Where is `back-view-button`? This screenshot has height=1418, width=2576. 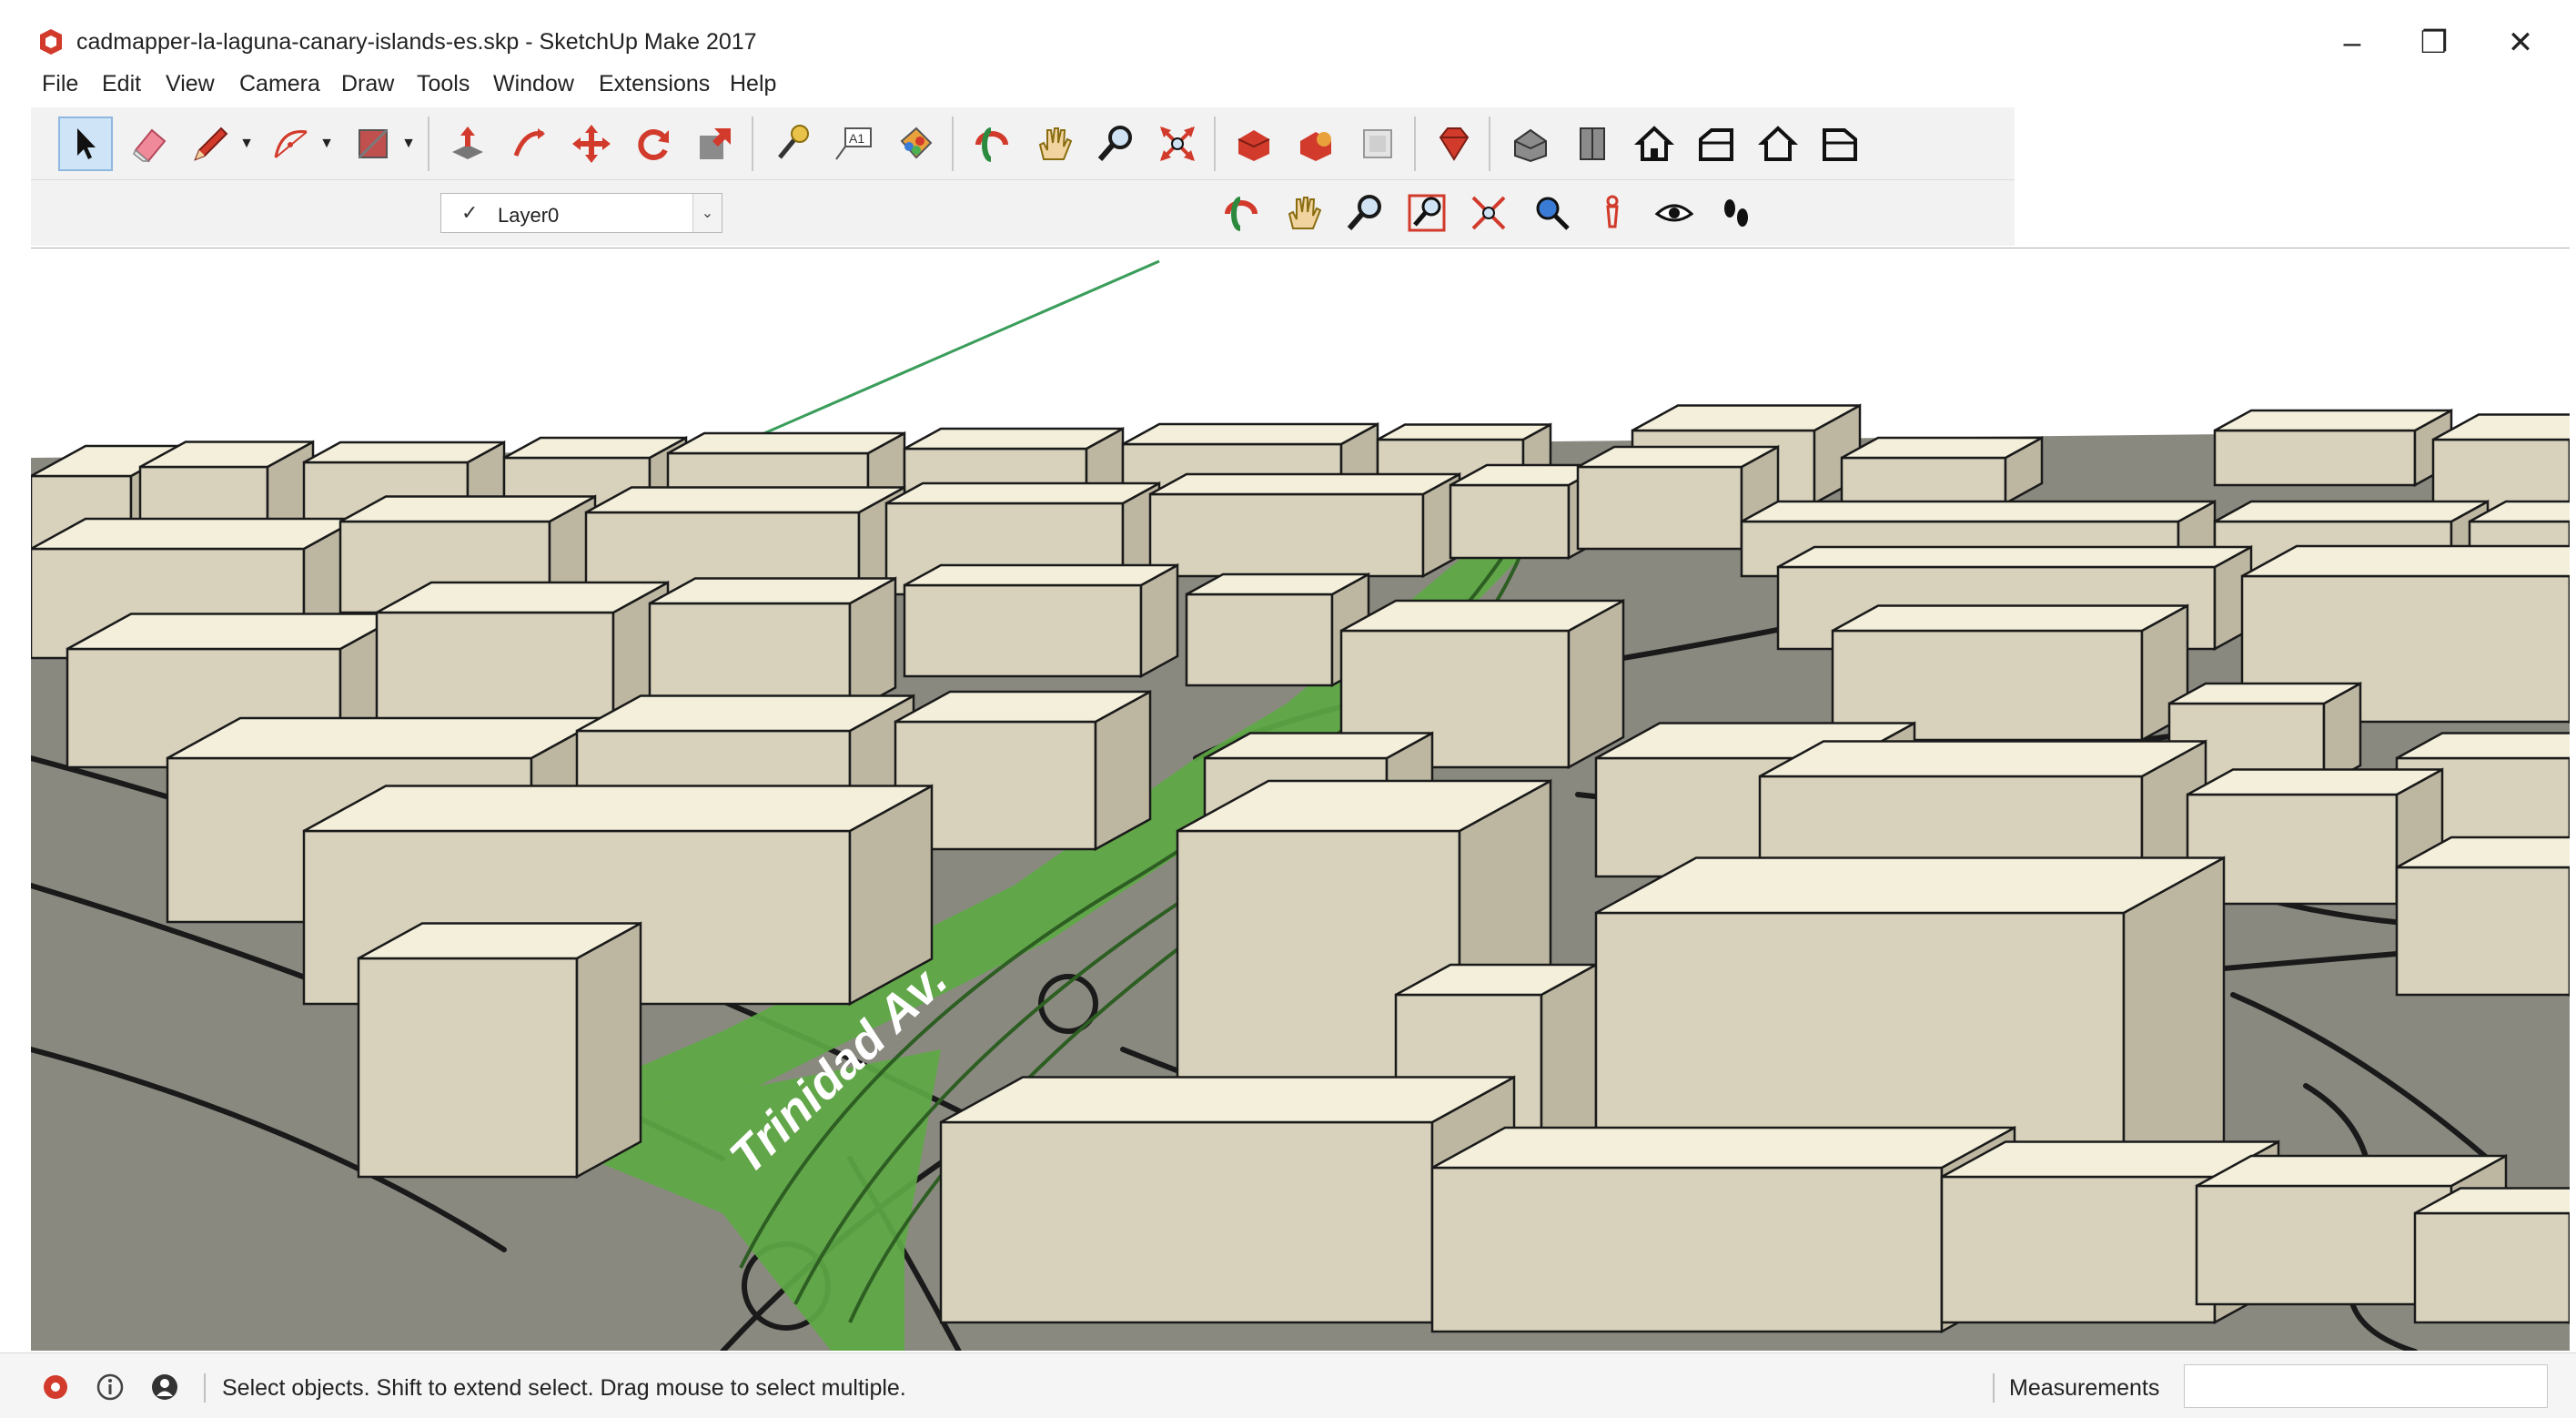 back-view-button is located at coordinates (1778, 144).